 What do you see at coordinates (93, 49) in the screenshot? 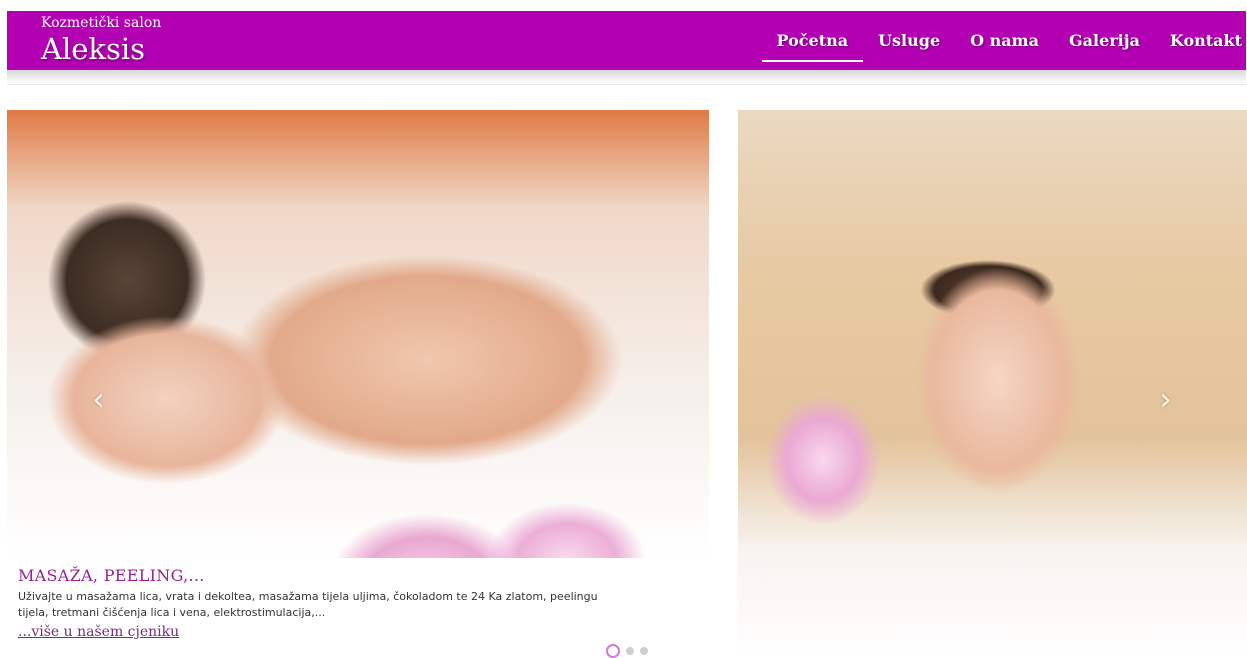
I see `brand-name: Aleksis` at bounding box center [93, 49].